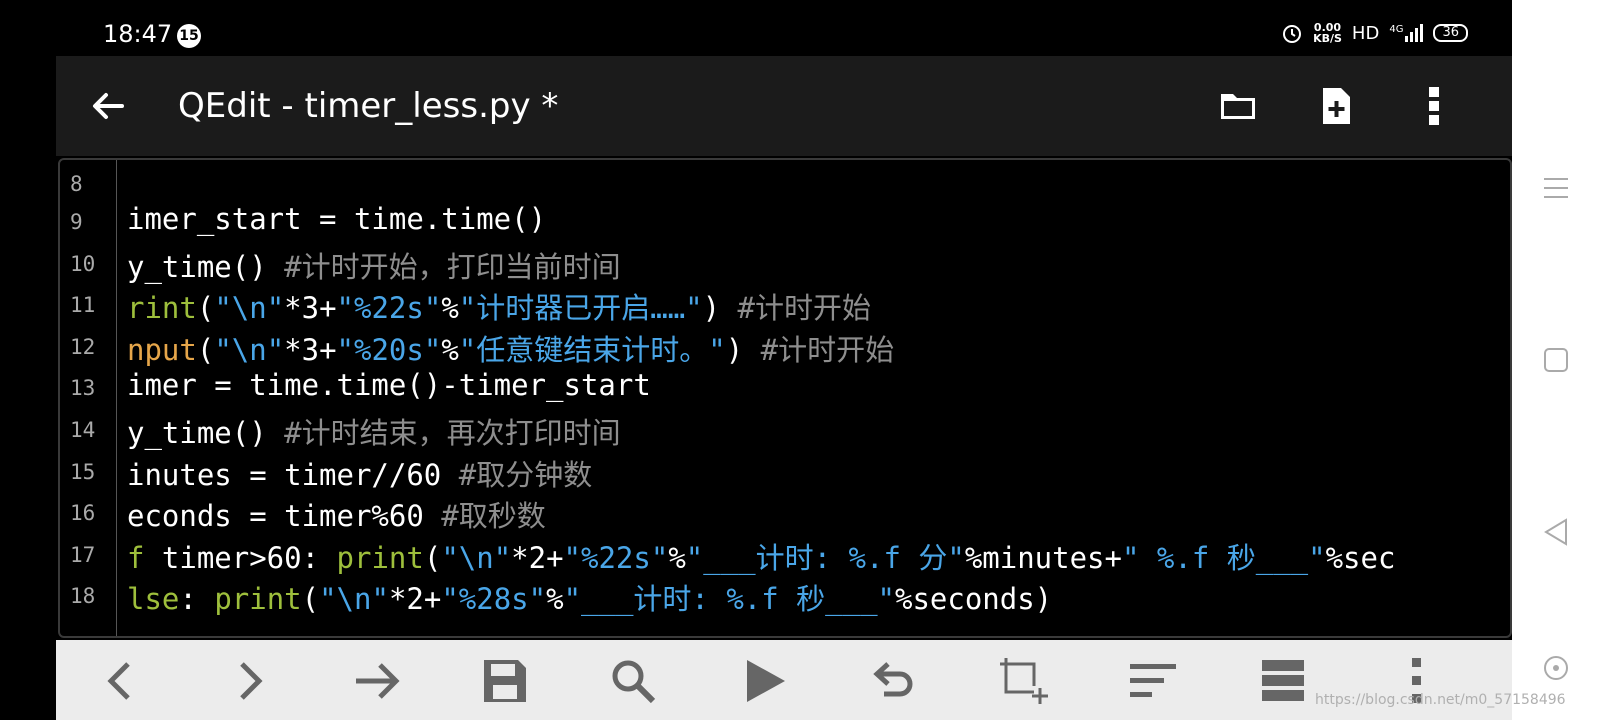 Image resolution: width=1600 pixels, height=720 pixels. What do you see at coordinates (784, 106) in the screenshot?
I see `app-bar: QEdit - timer_less.py *` at bounding box center [784, 106].